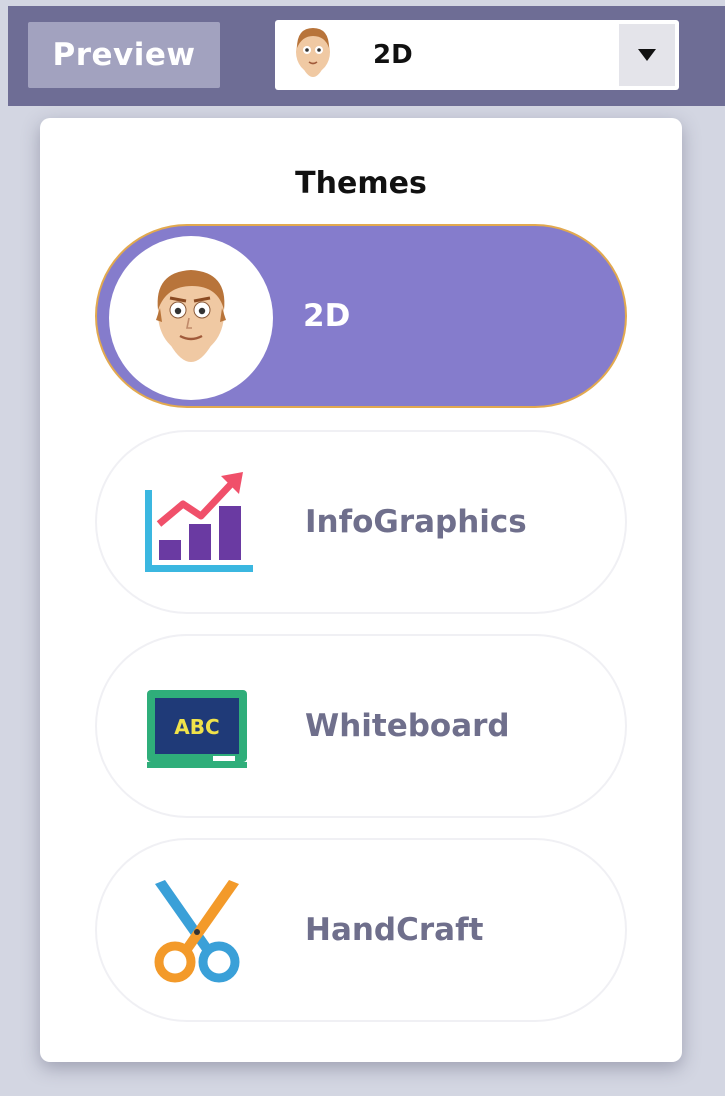  Describe the element at coordinates (197, 524) in the screenshot. I see `bar-chart-icon` at that location.